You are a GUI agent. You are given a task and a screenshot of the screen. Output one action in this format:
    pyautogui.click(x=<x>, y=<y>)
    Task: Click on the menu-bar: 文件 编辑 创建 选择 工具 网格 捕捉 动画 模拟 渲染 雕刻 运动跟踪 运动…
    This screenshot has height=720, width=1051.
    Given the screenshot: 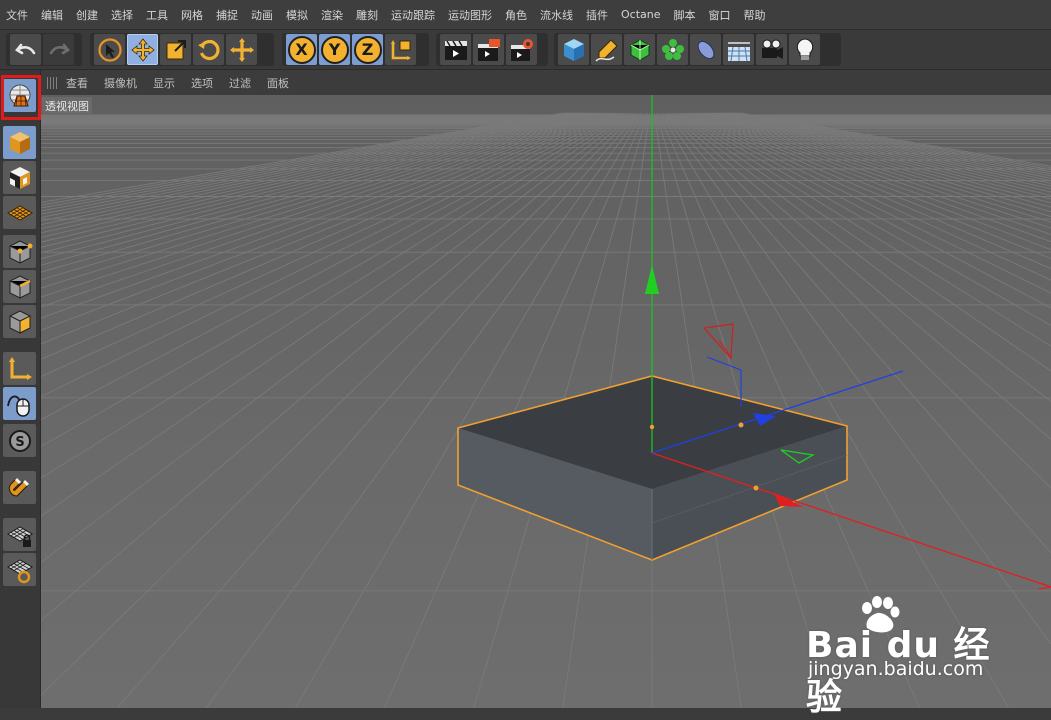 What is the action you would take?
    pyautogui.click(x=525, y=14)
    